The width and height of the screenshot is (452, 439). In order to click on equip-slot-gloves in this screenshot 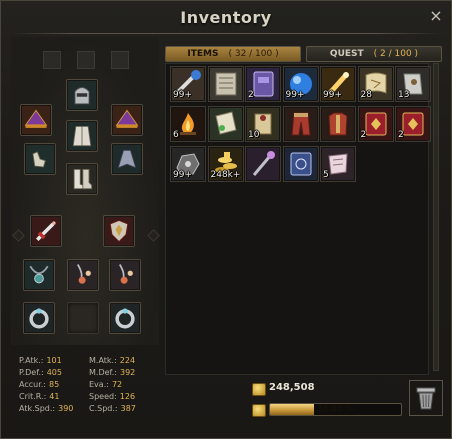, I will do `click(40, 159)`.